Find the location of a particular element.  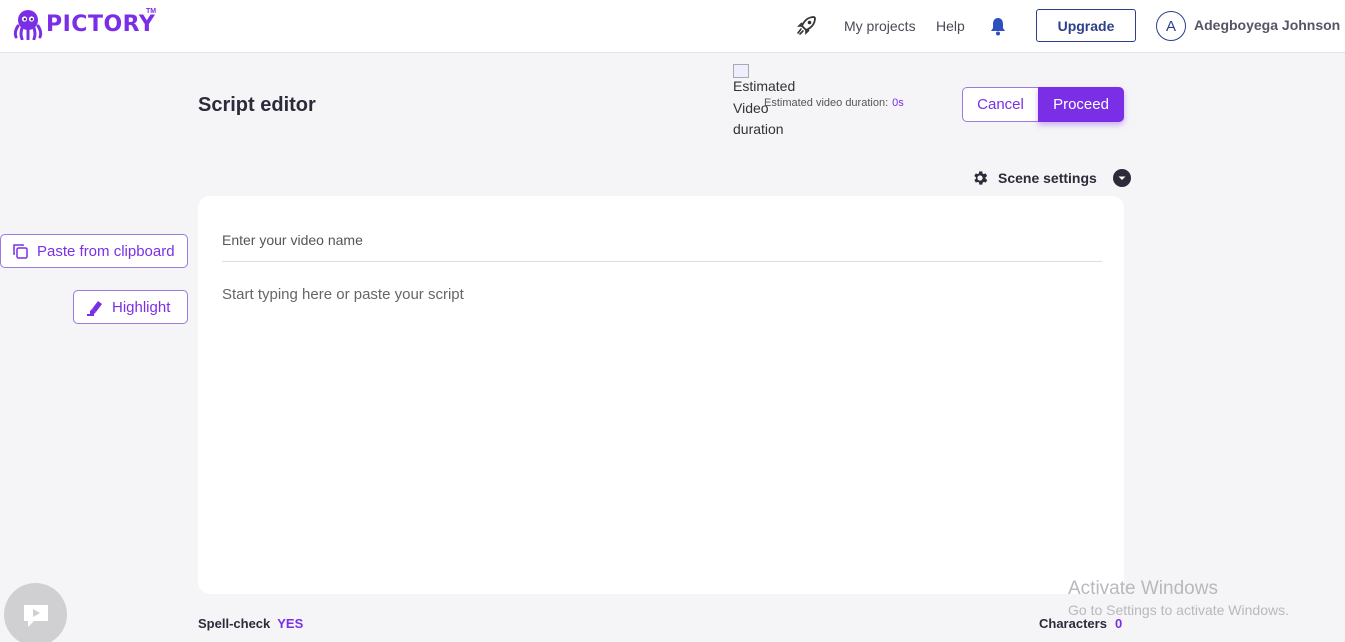

highlight-label: Highlight is located at coordinates (141, 307).